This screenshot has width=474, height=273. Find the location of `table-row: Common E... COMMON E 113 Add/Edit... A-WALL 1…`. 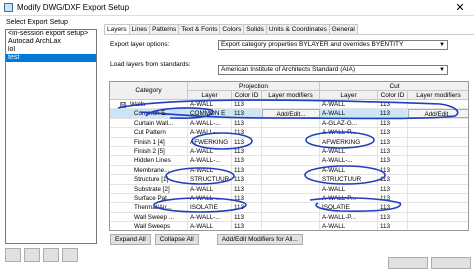

table-row: Common E... COMMON E 113 Add/Edit... A-WALL 1… is located at coordinates (289, 114).